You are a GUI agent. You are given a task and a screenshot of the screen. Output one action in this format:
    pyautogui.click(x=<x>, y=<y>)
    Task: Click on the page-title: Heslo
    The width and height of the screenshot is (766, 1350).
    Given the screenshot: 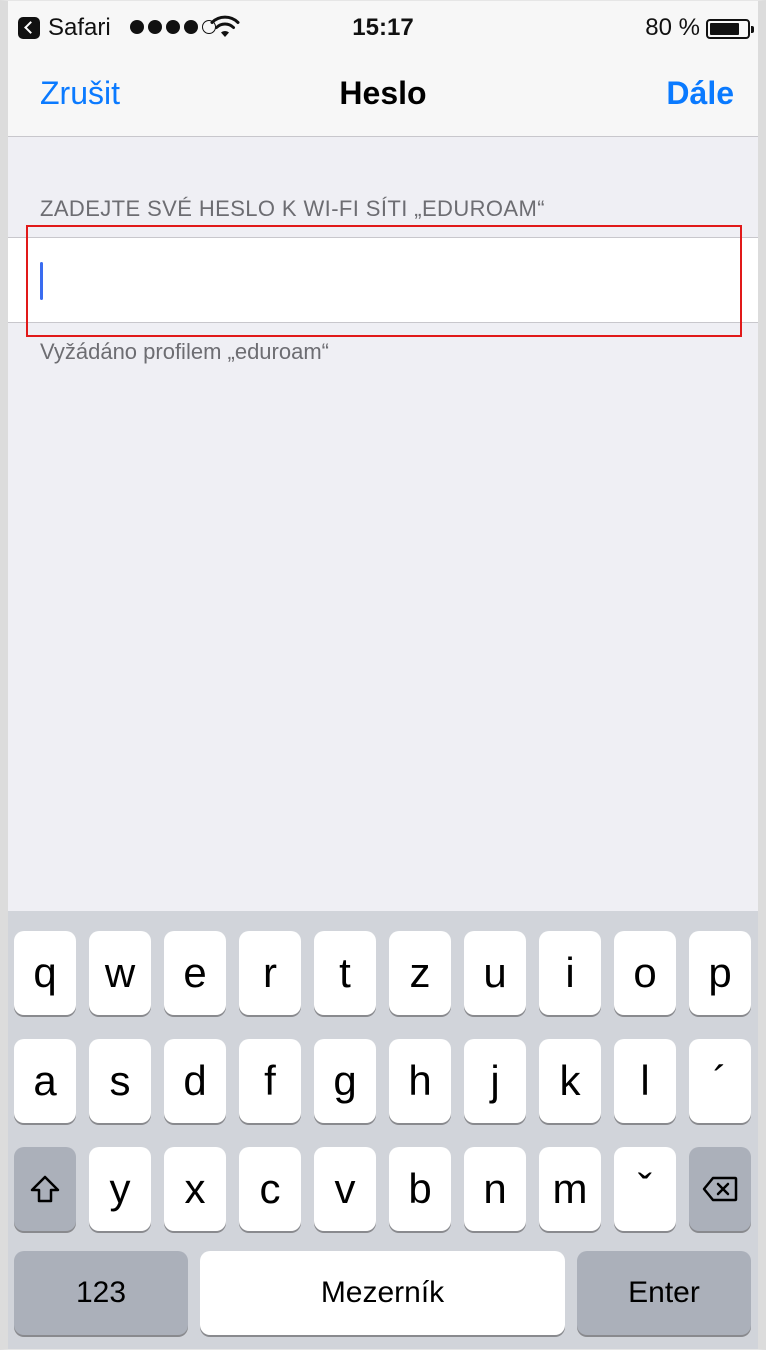 What is the action you would take?
    pyautogui.click(x=383, y=93)
    